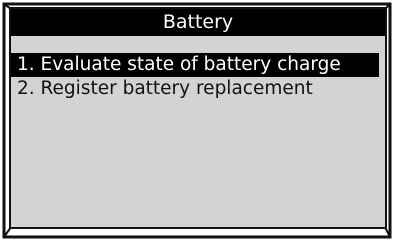 The width and height of the screenshot is (394, 241). I want to click on screen-title: Battery, so click(198, 22).